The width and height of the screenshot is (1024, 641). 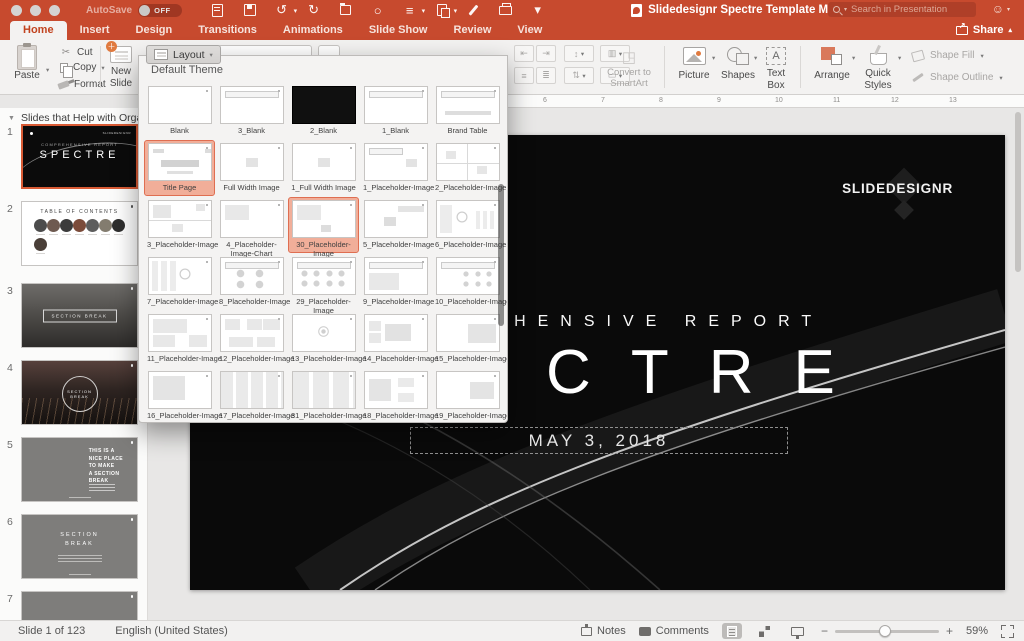 What do you see at coordinates (79, 605) in the screenshot?
I see `slide-7-thumb` at bounding box center [79, 605].